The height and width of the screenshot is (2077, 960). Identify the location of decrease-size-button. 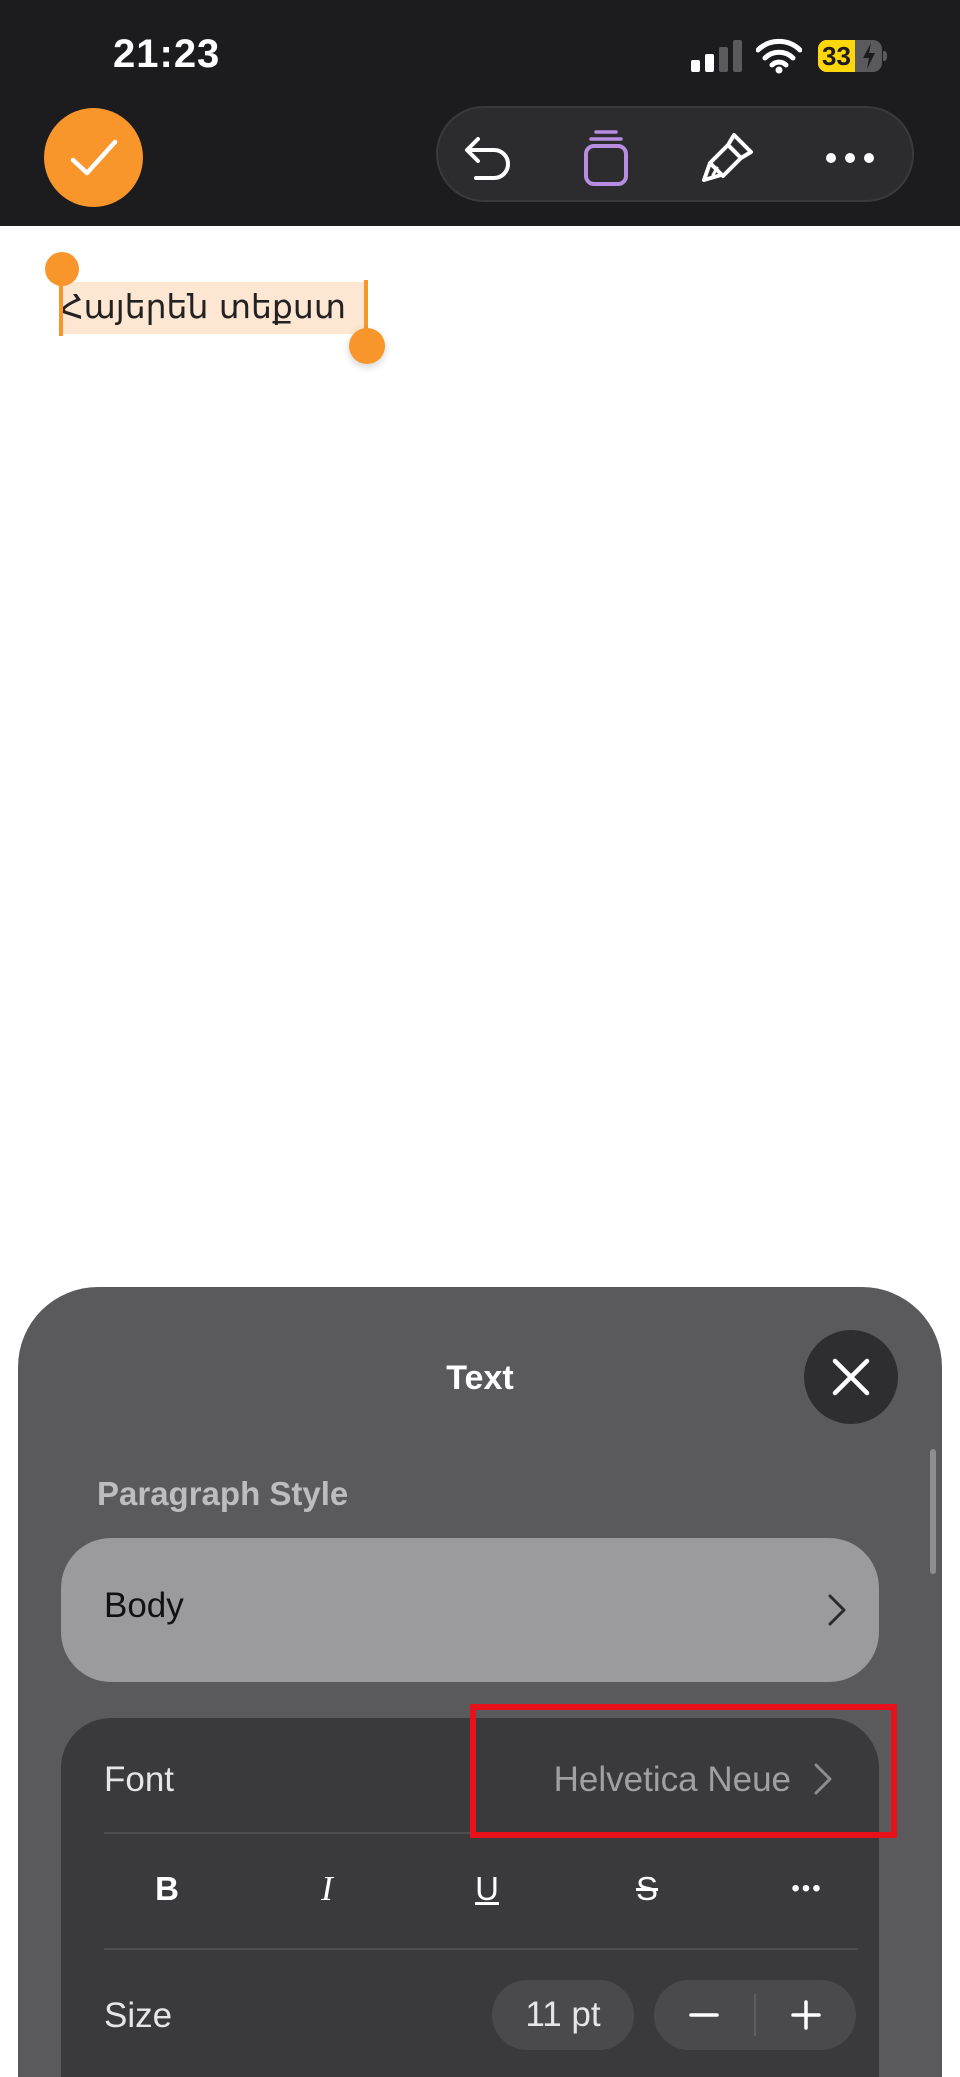
(704, 2015).